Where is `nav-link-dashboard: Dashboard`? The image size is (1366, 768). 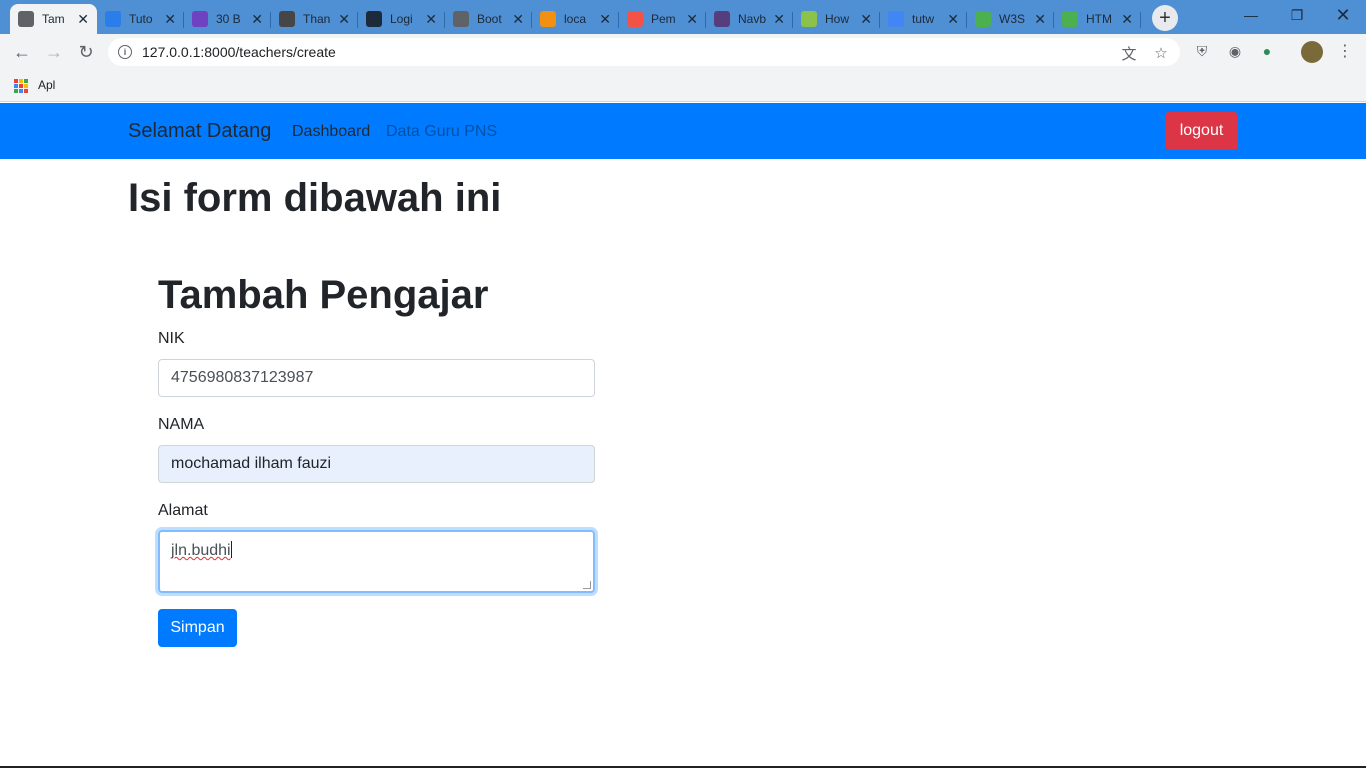
nav-link-dashboard: Dashboard is located at coordinates (331, 132).